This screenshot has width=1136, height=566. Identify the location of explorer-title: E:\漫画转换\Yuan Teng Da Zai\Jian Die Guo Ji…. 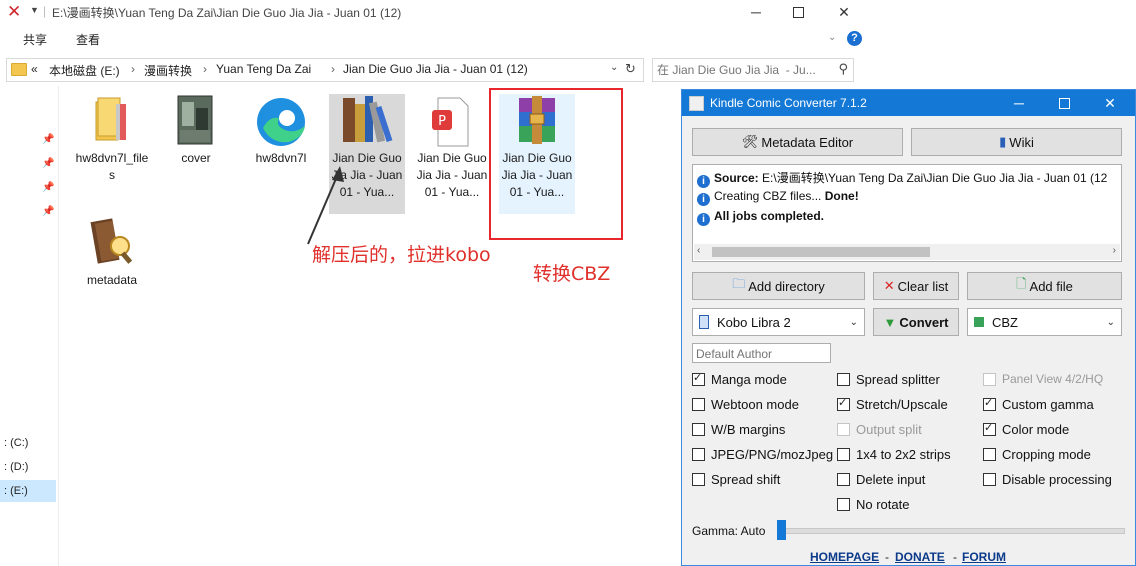
(227, 13).